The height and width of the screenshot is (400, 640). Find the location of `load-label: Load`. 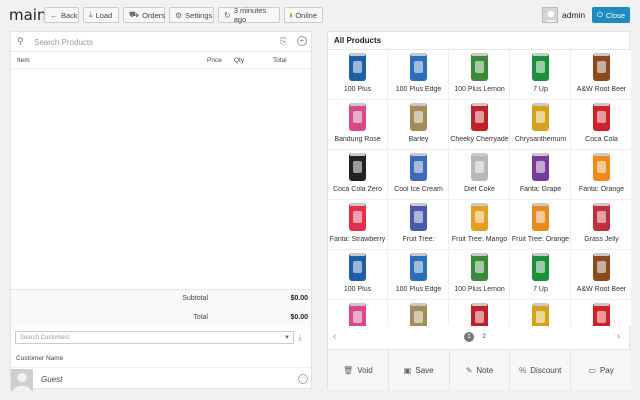

load-label: Load is located at coordinates (104, 15).